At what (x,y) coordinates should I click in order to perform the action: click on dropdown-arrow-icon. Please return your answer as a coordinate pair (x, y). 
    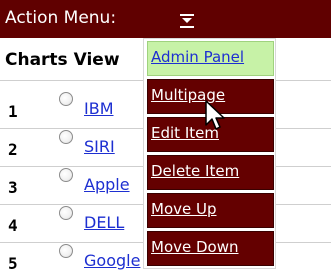
    Looking at the image, I should click on (187, 19).